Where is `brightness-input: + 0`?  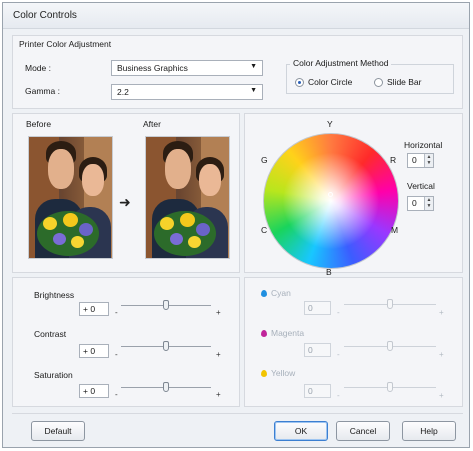 brightness-input: + 0 is located at coordinates (94, 309).